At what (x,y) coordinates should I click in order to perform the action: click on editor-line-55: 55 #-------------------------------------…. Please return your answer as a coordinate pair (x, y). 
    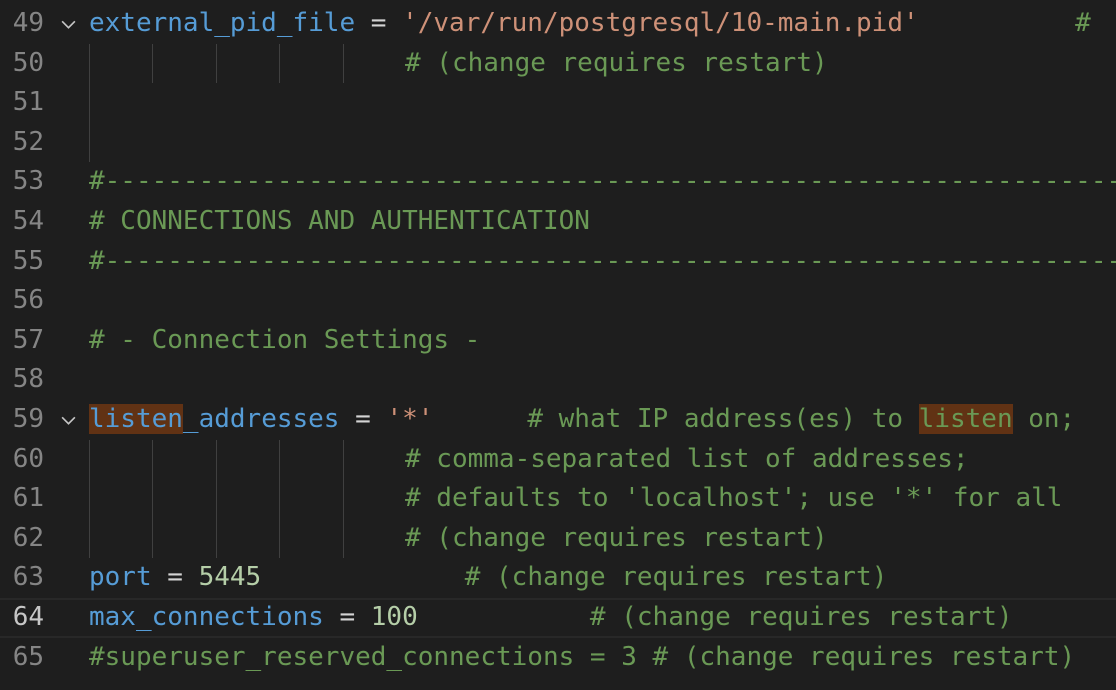
    Looking at the image, I should click on (558, 262).